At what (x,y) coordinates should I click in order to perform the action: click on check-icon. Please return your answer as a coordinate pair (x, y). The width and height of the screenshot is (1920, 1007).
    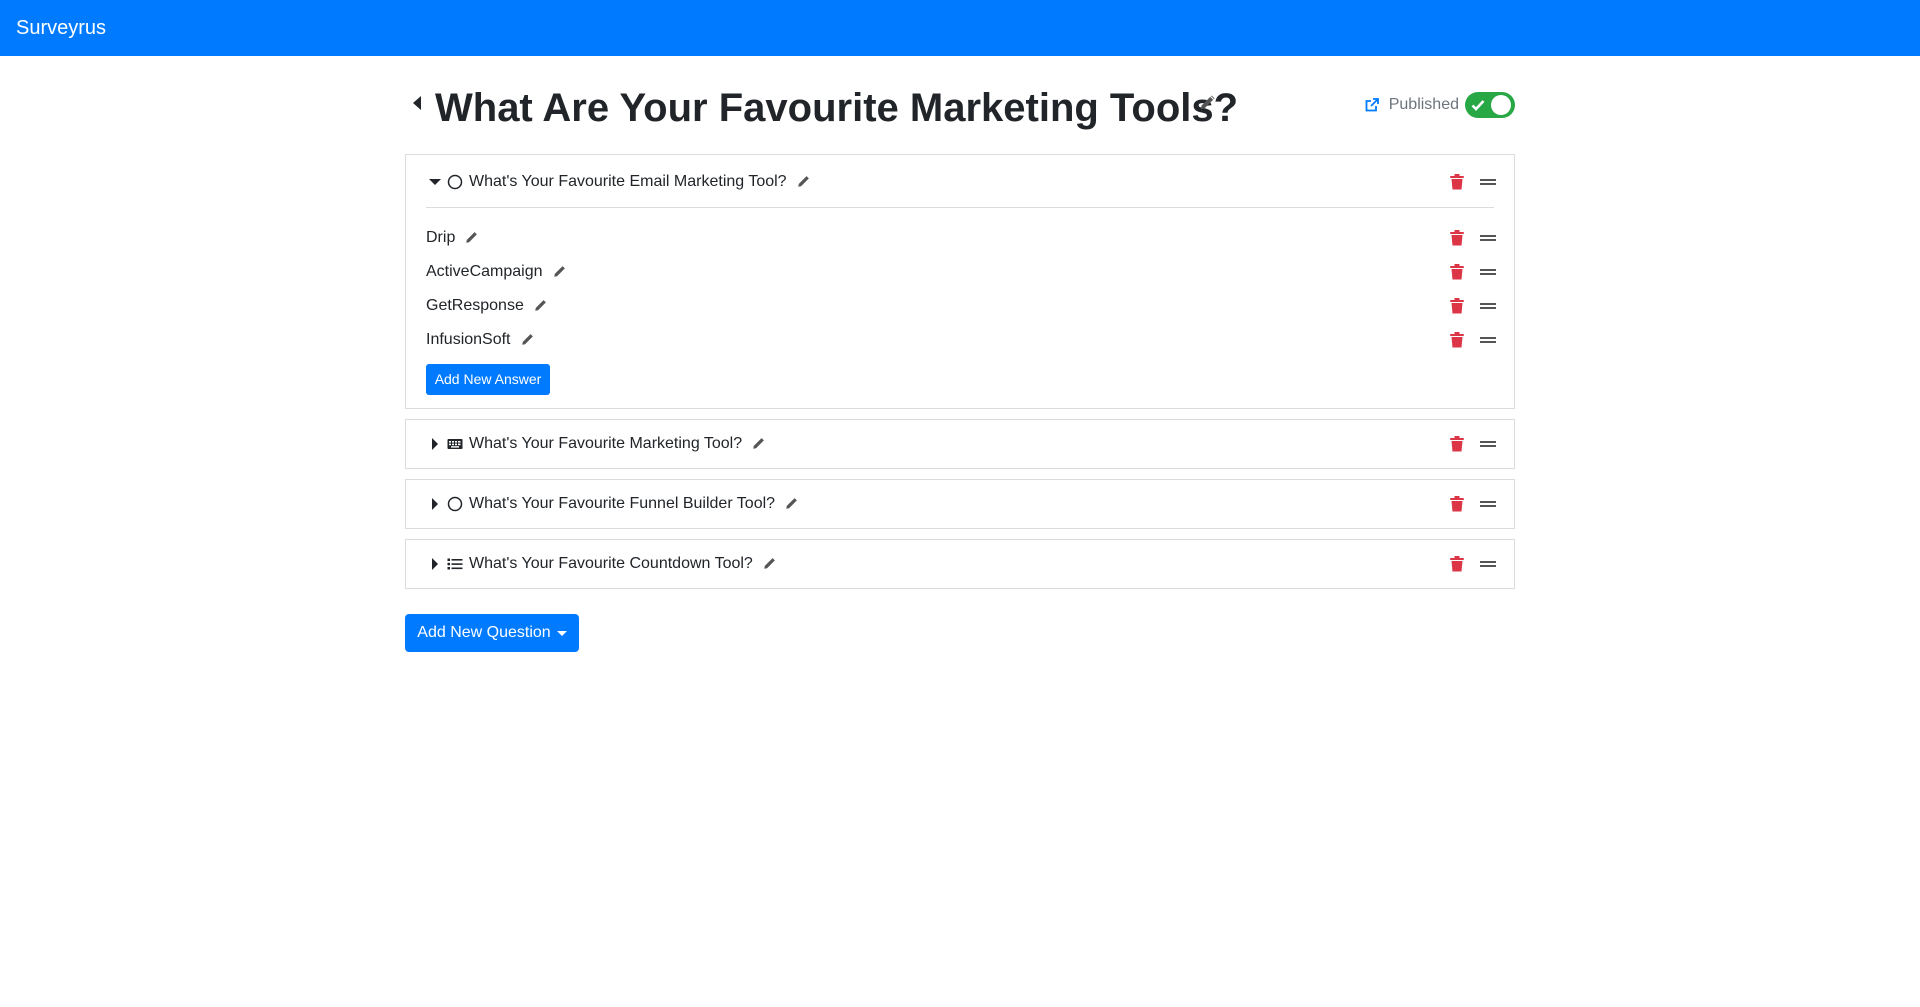
    Looking at the image, I should click on (1478, 105).